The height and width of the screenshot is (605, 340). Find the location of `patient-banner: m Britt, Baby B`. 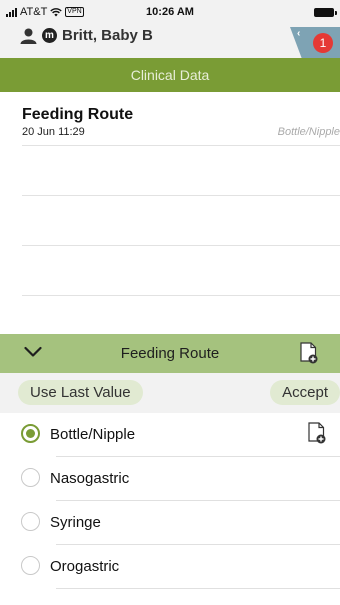

patient-banner: m Britt, Baby B is located at coordinates (86, 35).